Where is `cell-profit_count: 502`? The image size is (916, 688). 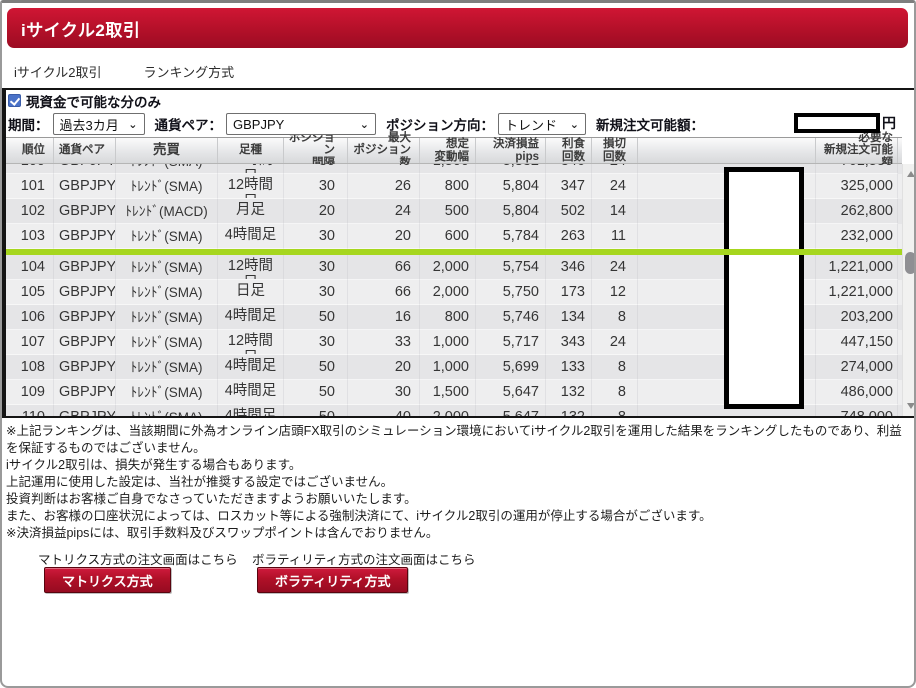 cell-profit_count: 502 is located at coordinates (569, 211).